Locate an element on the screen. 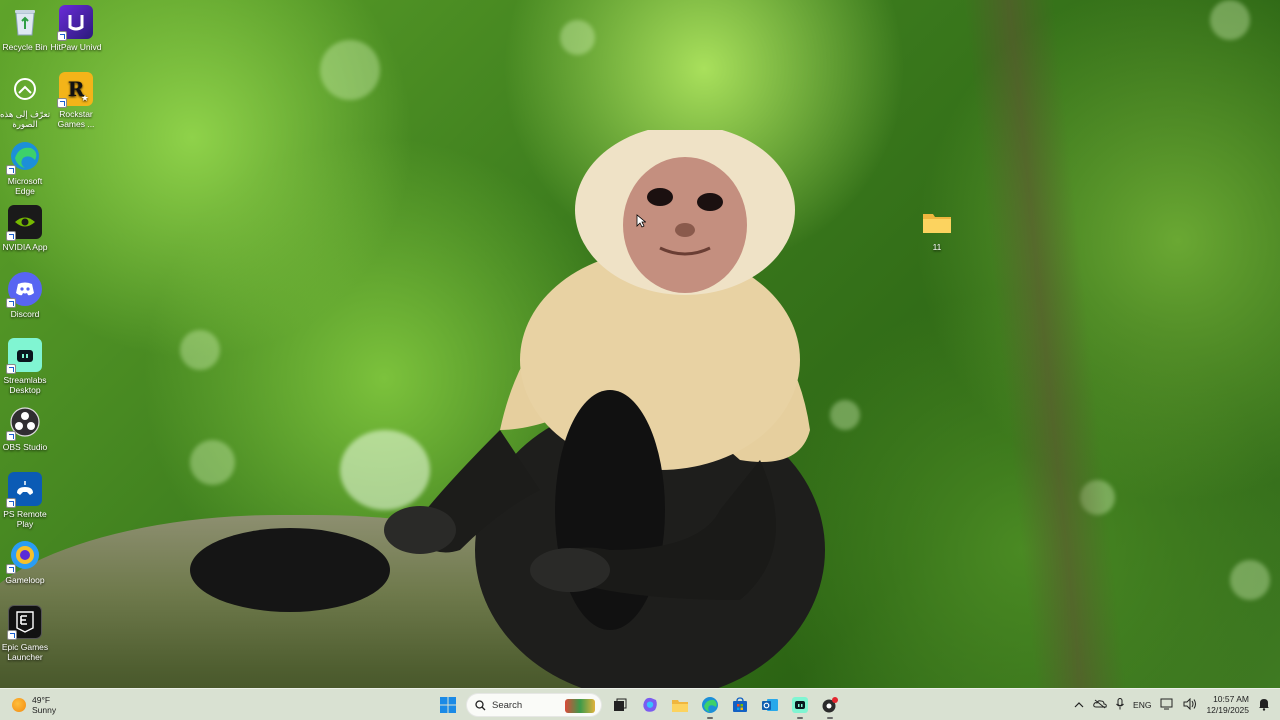  desktop-shortcut-label: Epic Games Launcher is located at coordinates (25, 652).